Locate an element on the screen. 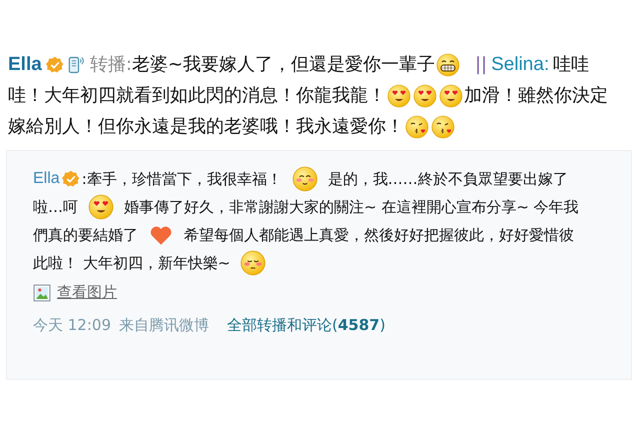 Image resolution: width=640 pixels, height=427 pixels. post-text: 們真的要結婚了 is located at coordinates (85, 235).